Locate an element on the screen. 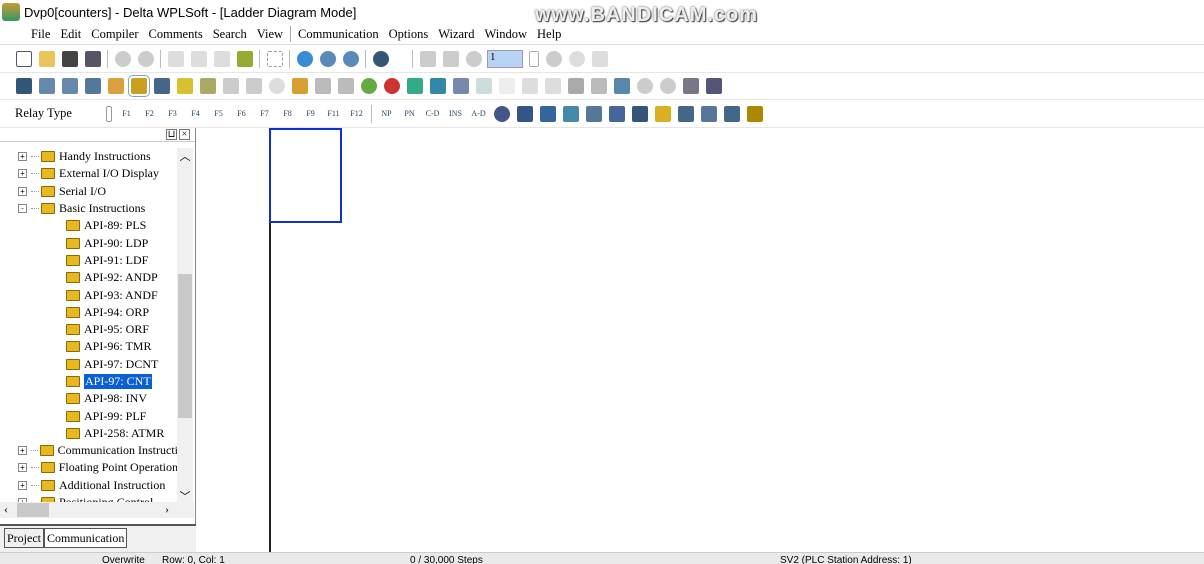  expand-toggle-icon: - is located at coordinates (22, 209).